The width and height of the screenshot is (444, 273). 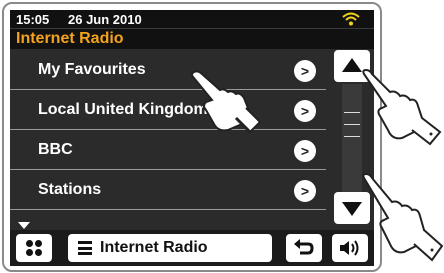 I want to click on list-item-label: Stations, so click(x=70, y=189).